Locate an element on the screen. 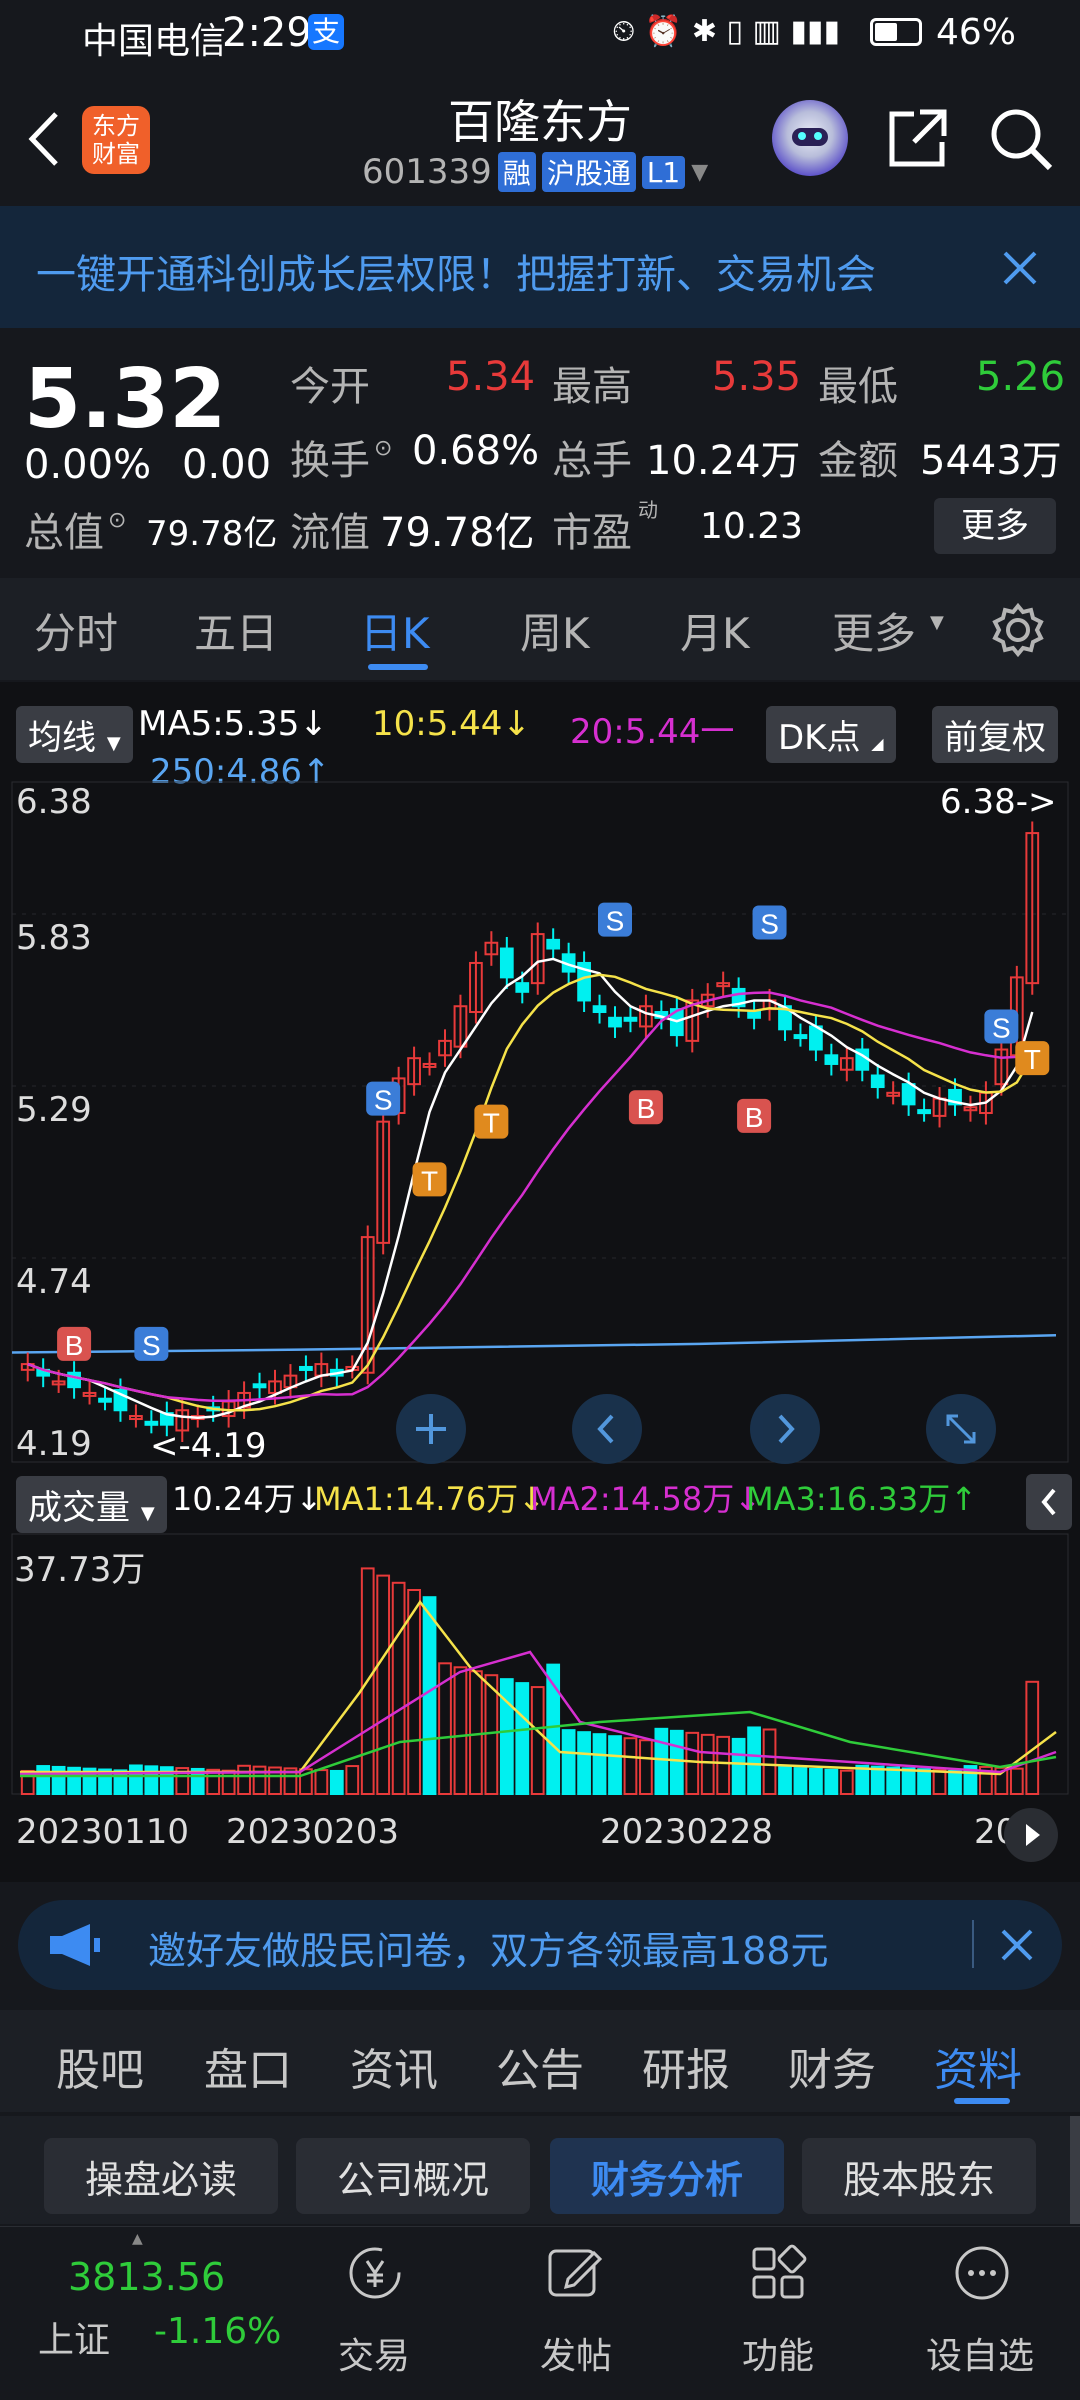 The width and height of the screenshot is (1080, 2400). tab-daily-k: 日K is located at coordinates (395, 630).